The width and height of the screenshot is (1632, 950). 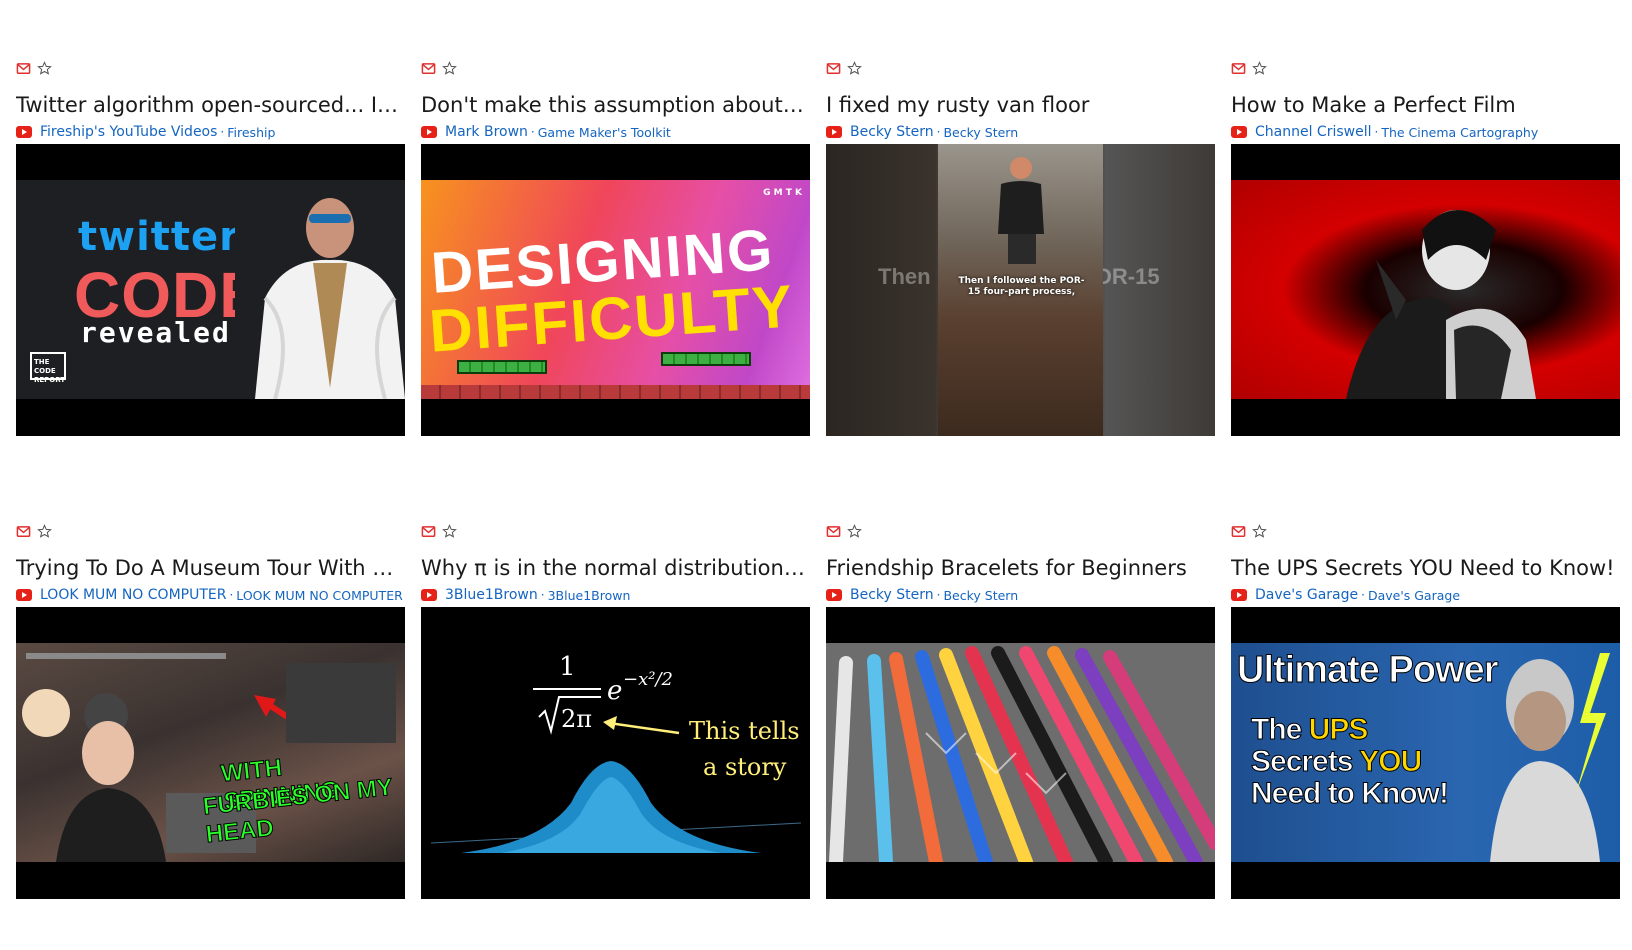 What do you see at coordinates (48, 368) in the screenshot?
I see `code-report-badge: THE CODE REPORT` at bounding box center [48, 368].